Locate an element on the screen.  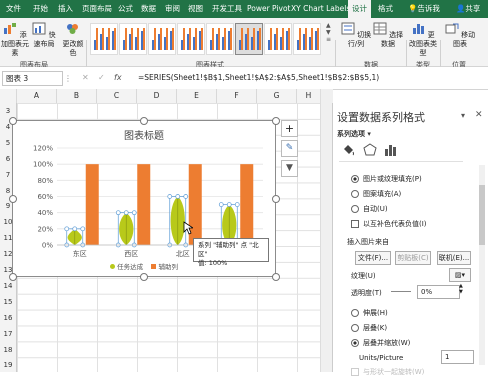
selection-handle is located at coordinates (75, 229).